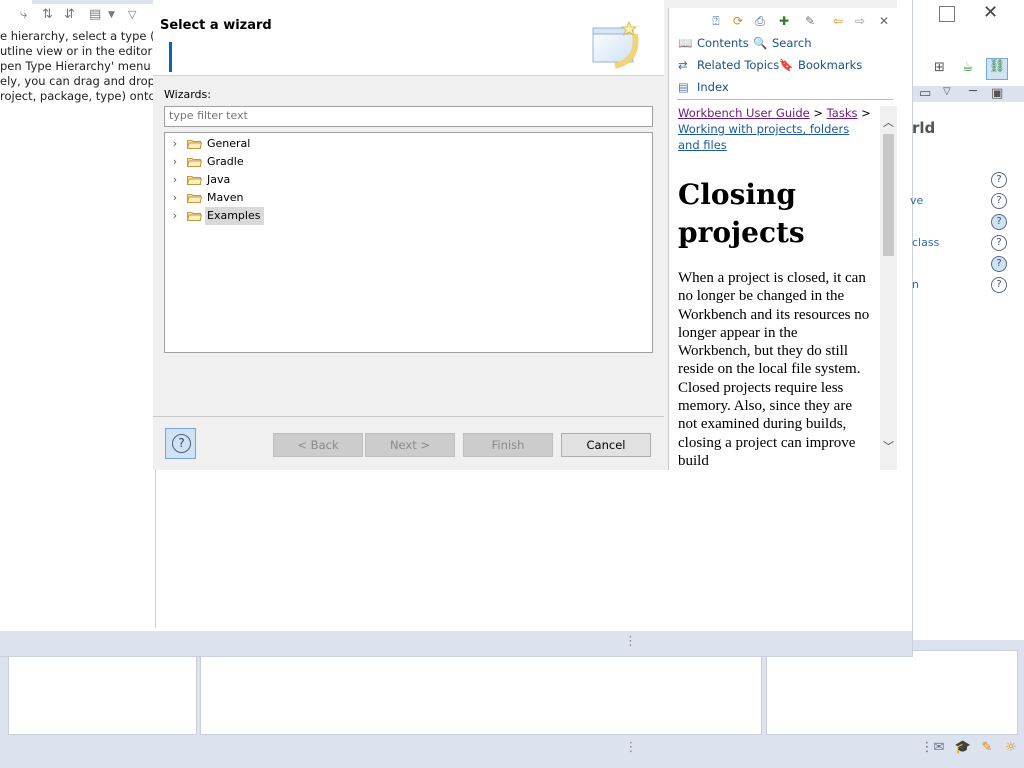 The height and width of the screenshot is (768, 1024). What do you see at coordinates (512, 748) in the screenshot?
I see `workbench-status-bar: ⋮ ⋮ ✉ 🎓 ✎ ☼` at bounding box center [512, 748].